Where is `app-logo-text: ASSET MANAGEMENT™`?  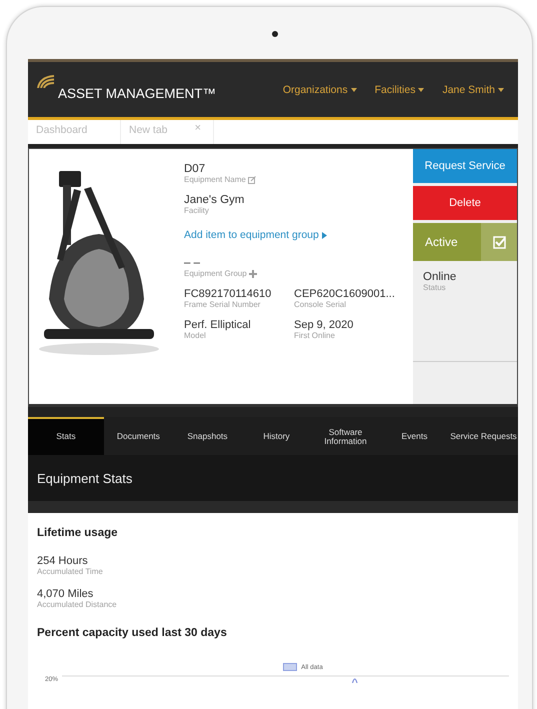
app-logo-text: ASSET MANAGEMENT™ is located at coordinates (137, 93).